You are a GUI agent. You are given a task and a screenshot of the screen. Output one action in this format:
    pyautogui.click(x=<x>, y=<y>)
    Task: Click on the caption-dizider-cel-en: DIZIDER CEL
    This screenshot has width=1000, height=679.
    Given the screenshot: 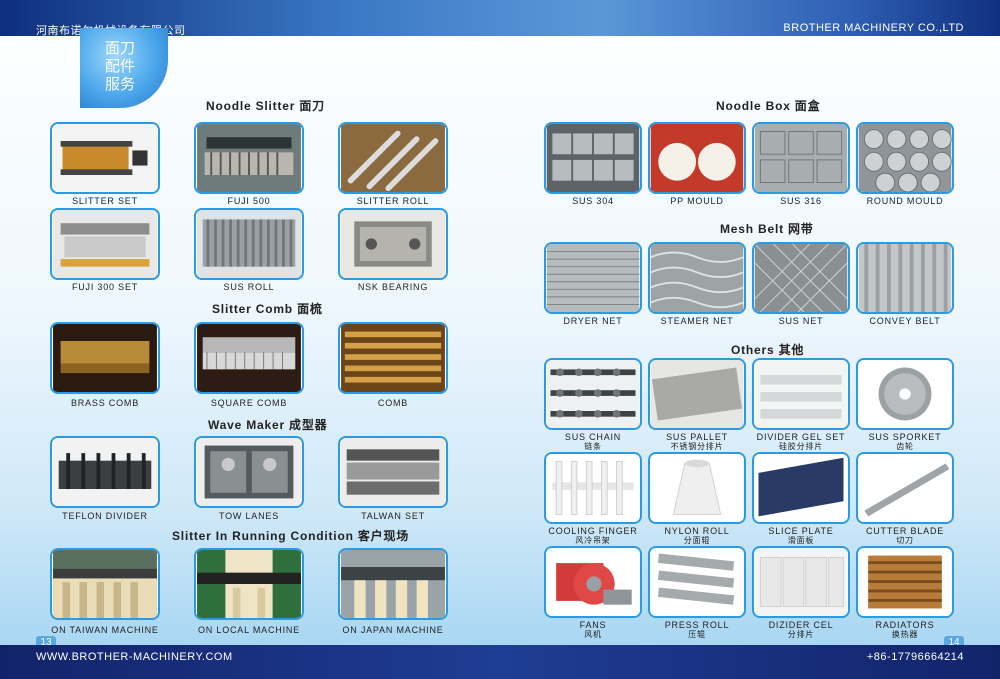 What is the action you would take?
    pyautogui.click(x=801, y=625)
    